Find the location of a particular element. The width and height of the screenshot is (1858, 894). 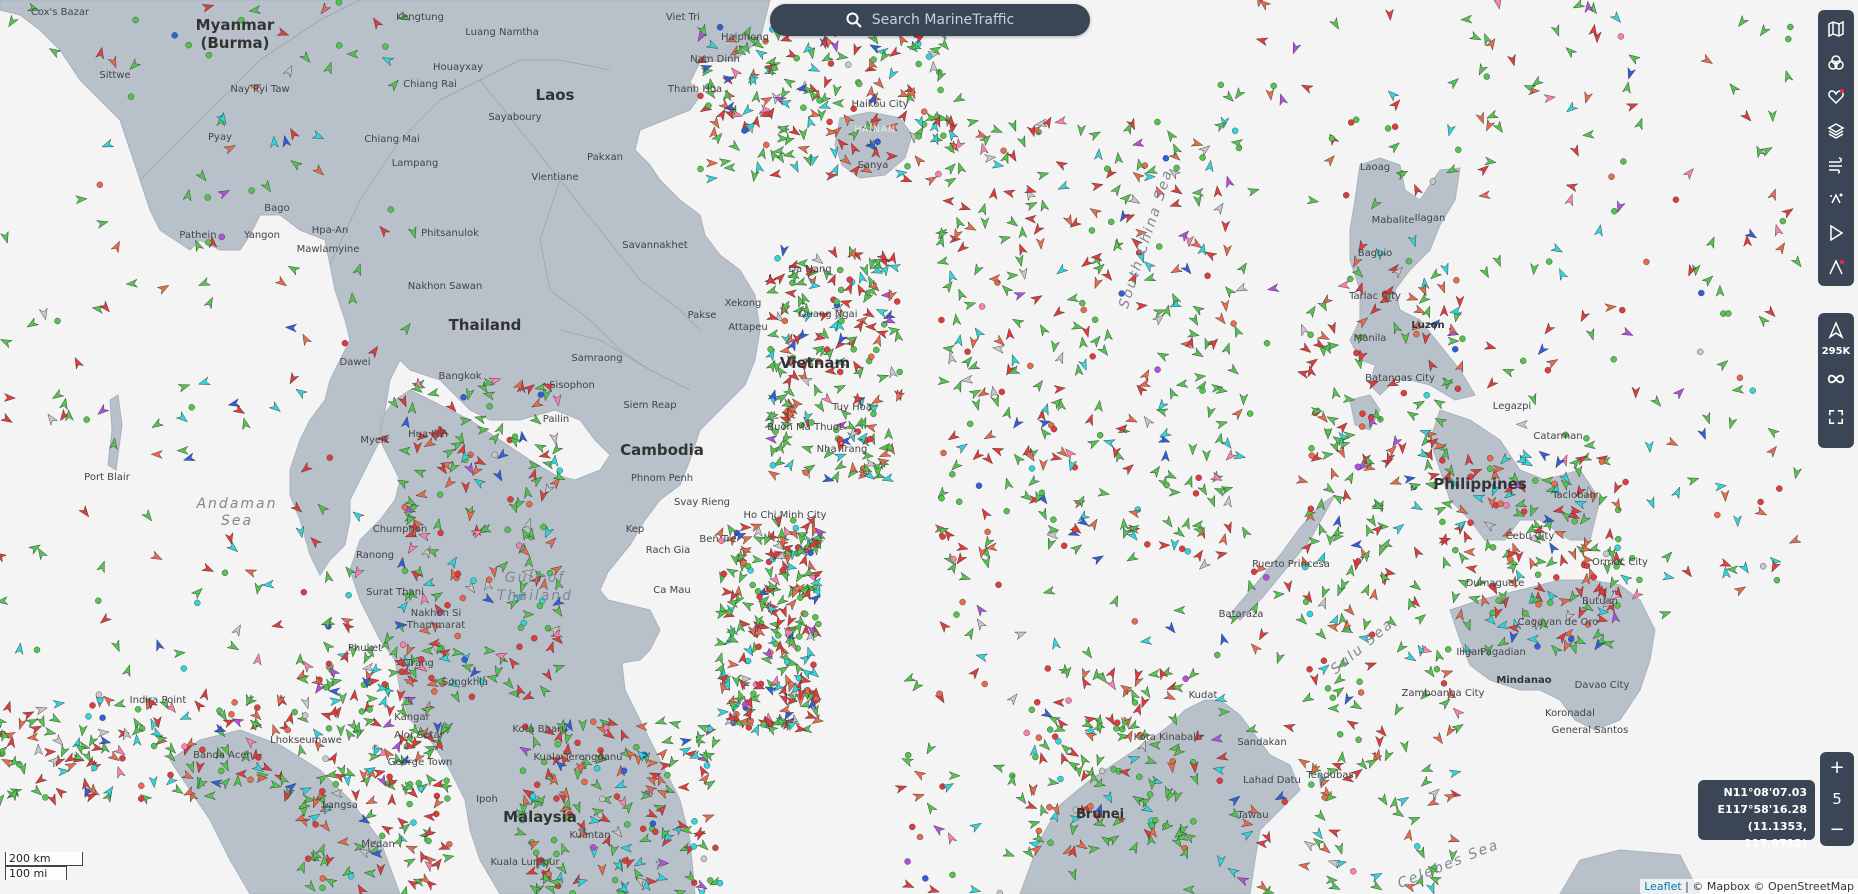

search-bar: Search MarineTraffic is located at coordinates (930, 20).